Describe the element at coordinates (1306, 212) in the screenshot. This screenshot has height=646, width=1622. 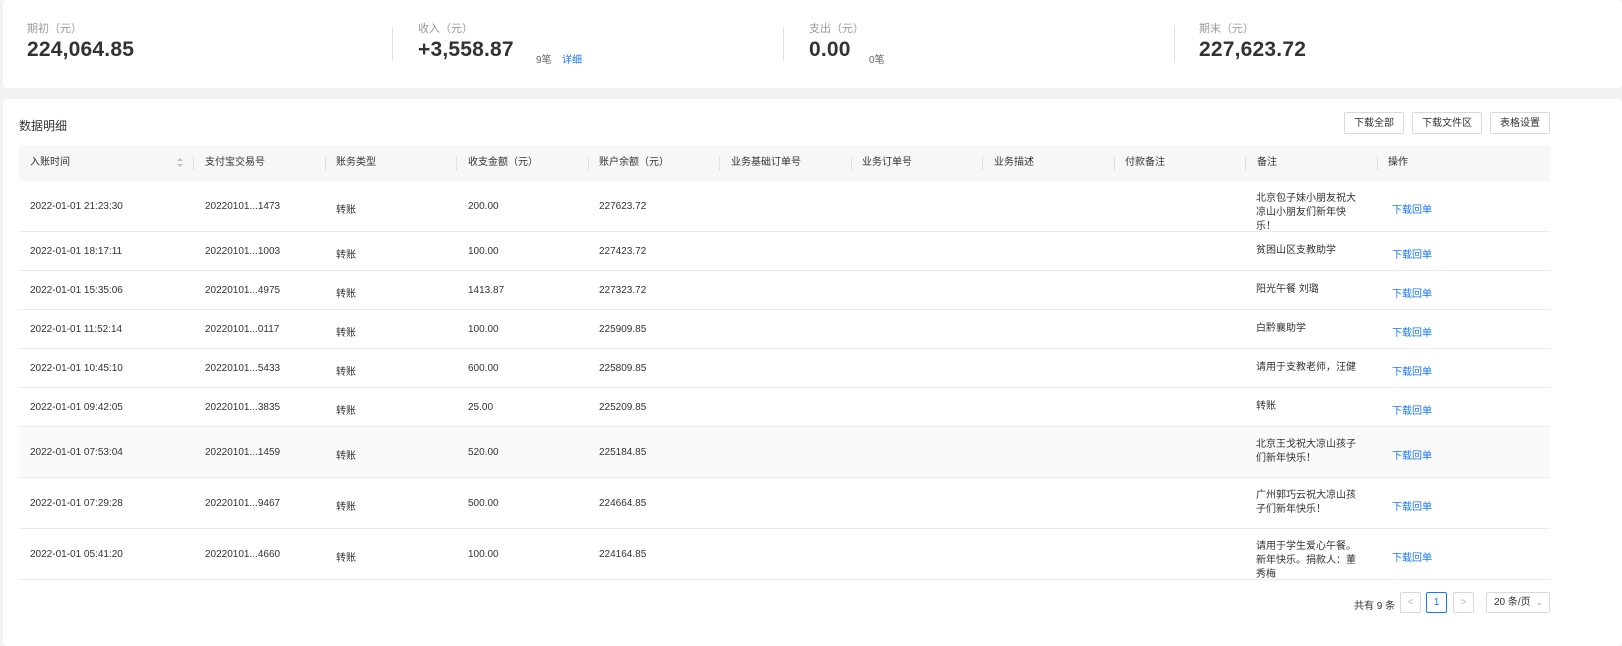
I see `cell-note: 北京包子妹小朋友祝大凉山小朋友们新年快乐！` at that location.